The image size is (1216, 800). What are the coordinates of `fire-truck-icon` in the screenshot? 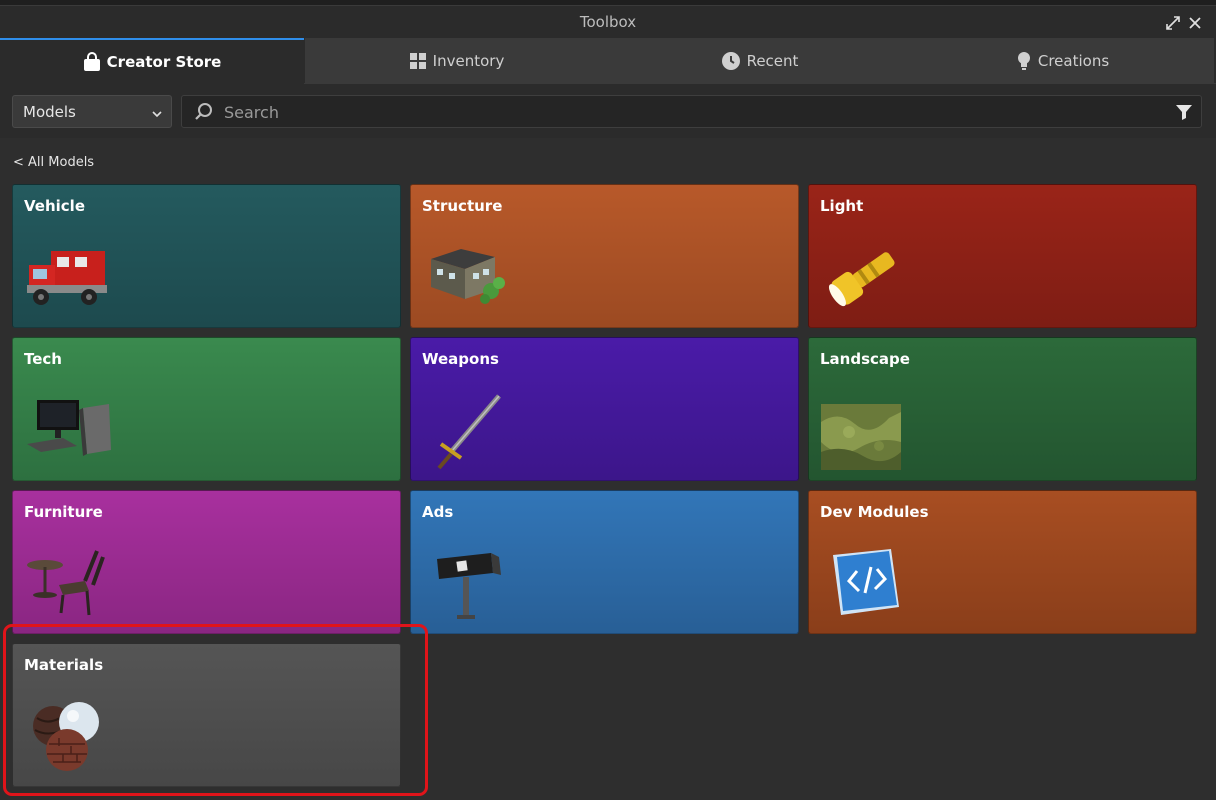 It's located at (68, 279).